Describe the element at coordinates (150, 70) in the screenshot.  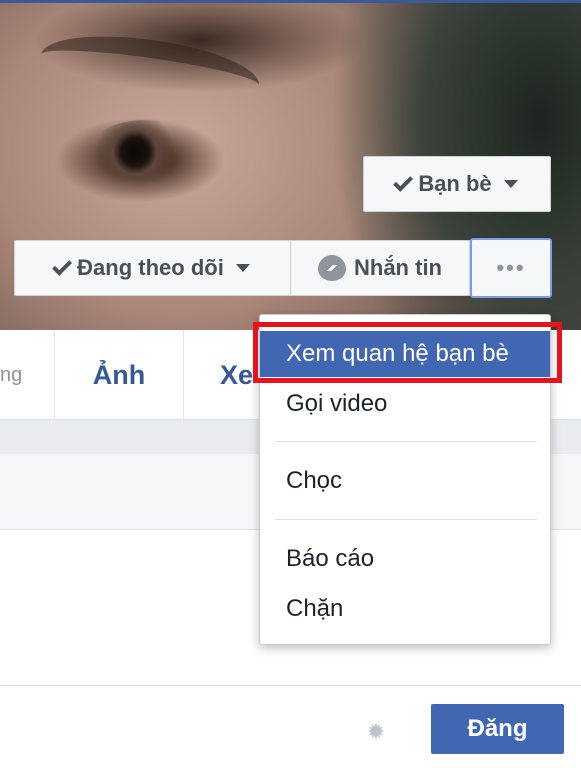
I see `cover-photo-brow` at that location.